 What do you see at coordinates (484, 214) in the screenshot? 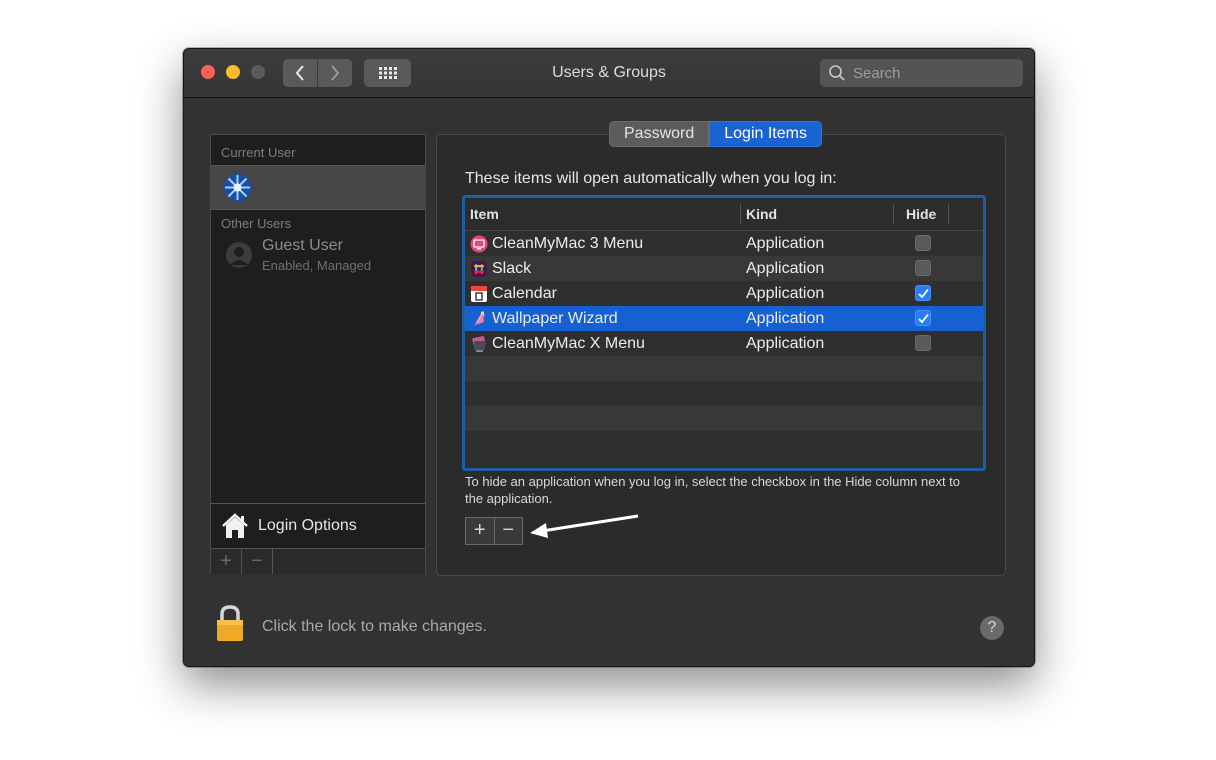
I see `column-header-item: Item` at bounding box center [484, 214].